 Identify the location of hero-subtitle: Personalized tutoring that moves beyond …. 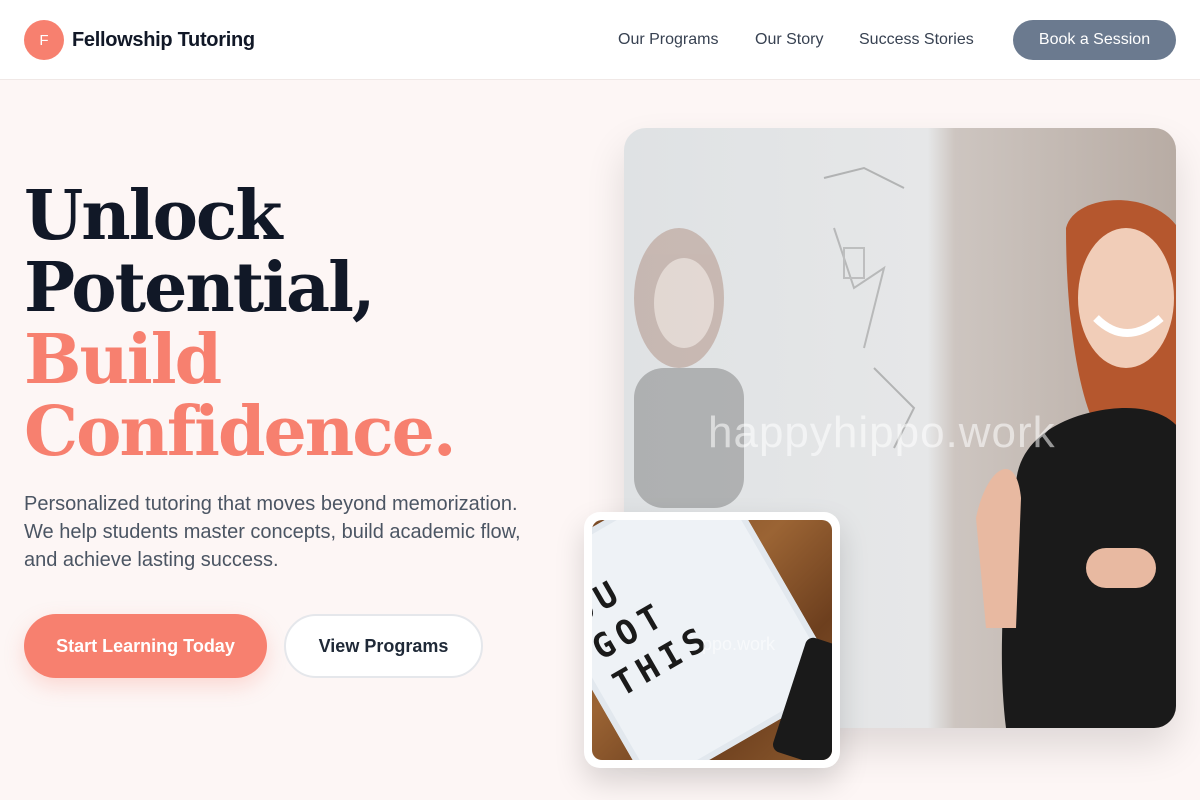
(272, 532).